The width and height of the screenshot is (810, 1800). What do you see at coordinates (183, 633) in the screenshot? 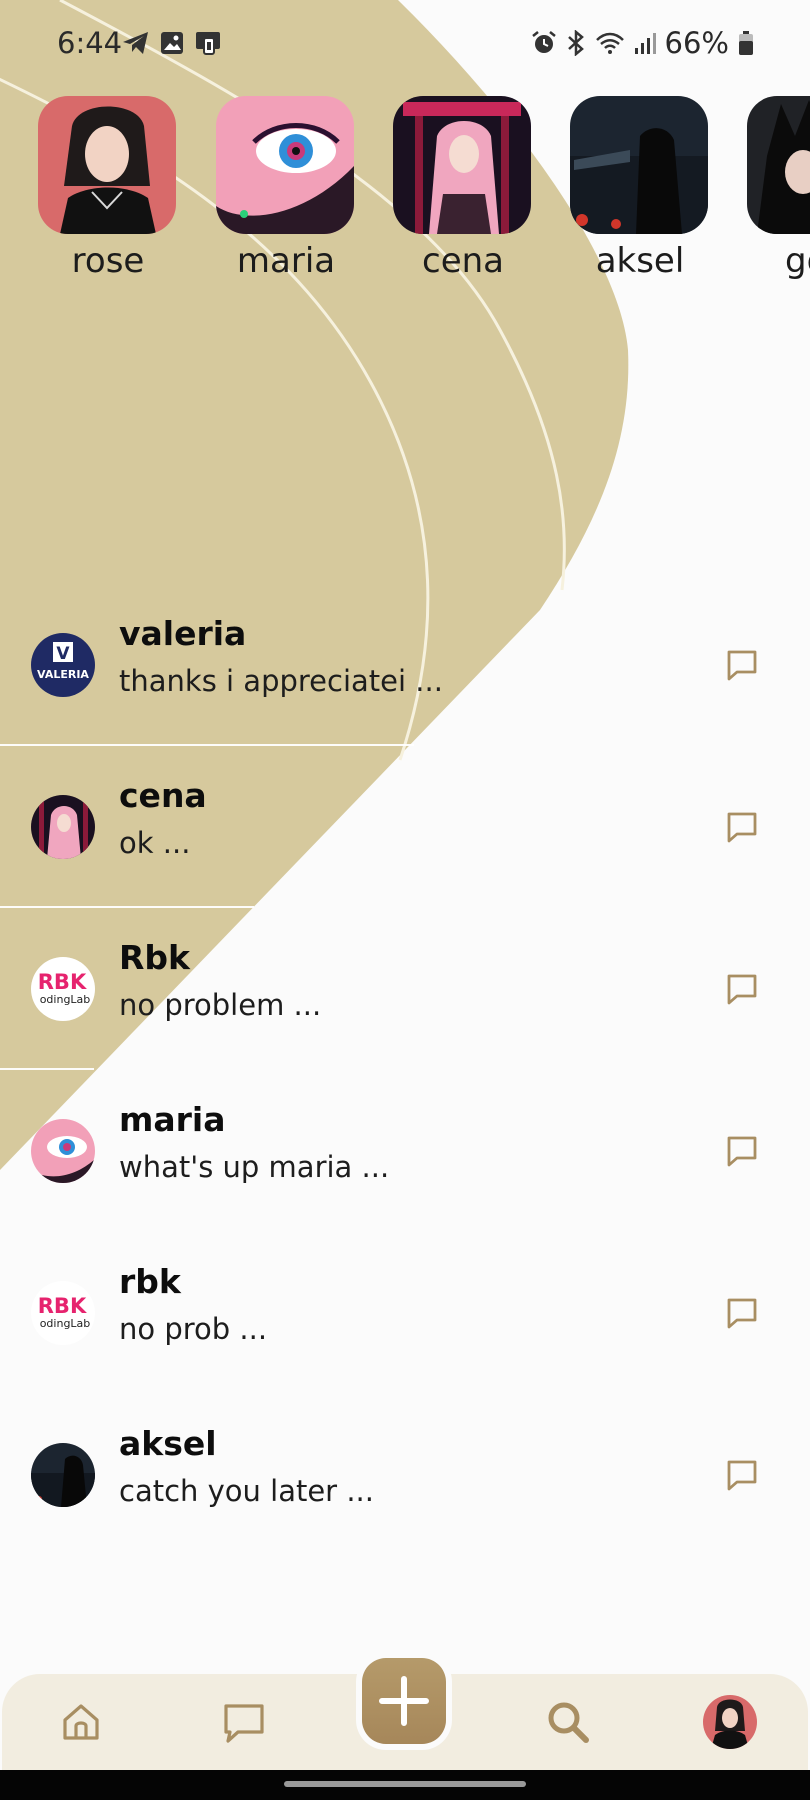
I see `conversation-name: valeria` at bounding box center [183, 633].